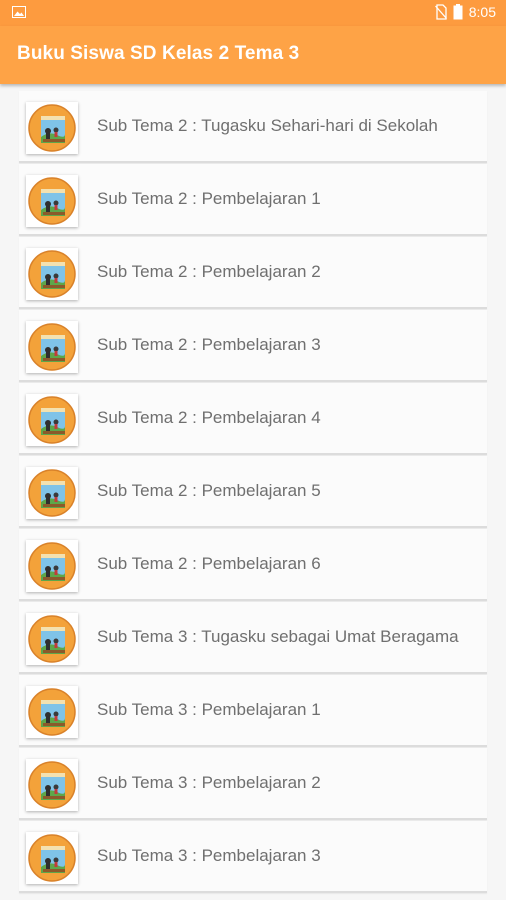 This screenshot has width=506, height=900. What do you see at coordinates (209, 563) in the screenshot?
I see `list-item-label: Sub Tema 2 : Pembelajaran 6` at bounding box center [209, 563].